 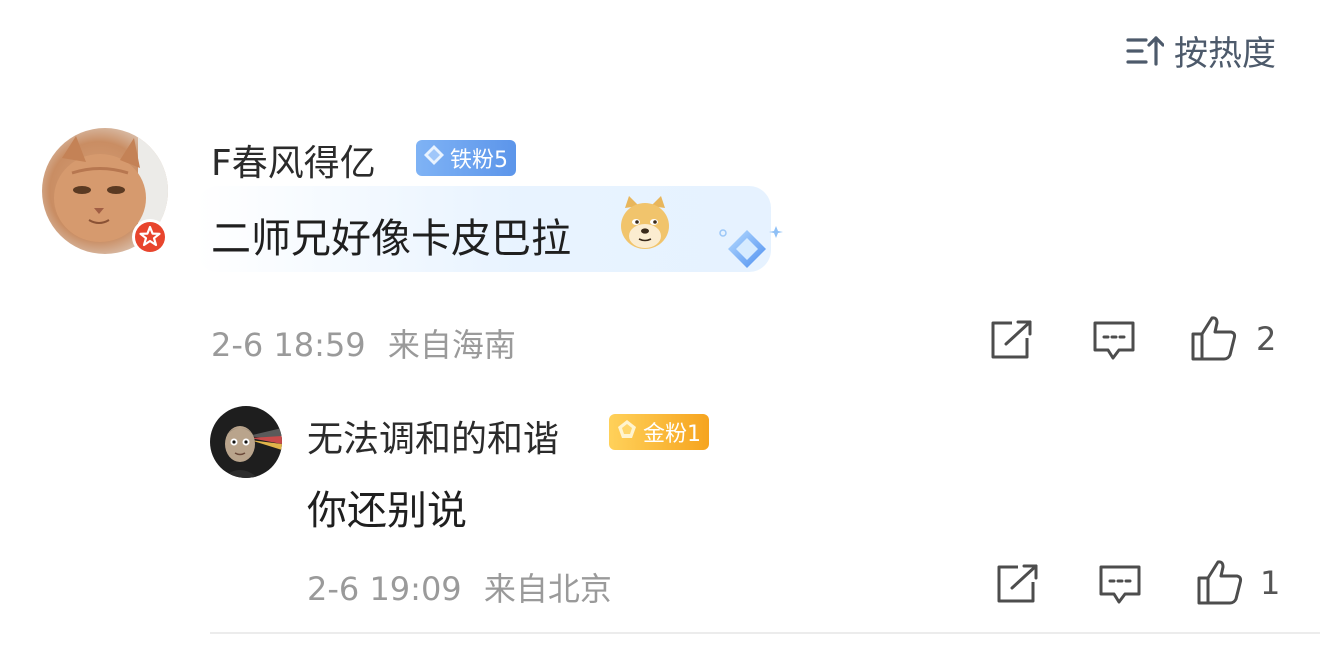 What do you see at coordinates (433, 436) in the screenshot?
I see `reply-username: 无法调和的和谐` at bounding box center [433, 436].